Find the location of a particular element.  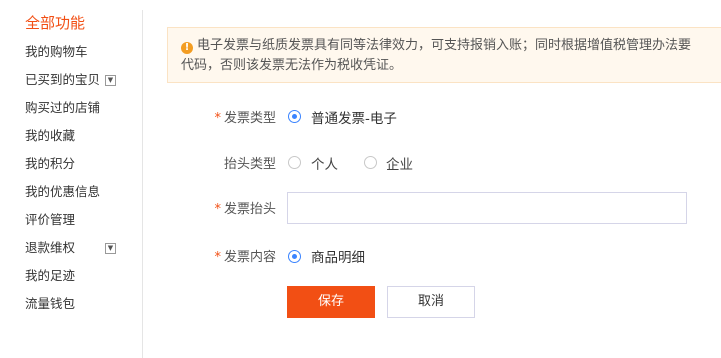

header-type-radio-company is located at coordinates (370, 162).